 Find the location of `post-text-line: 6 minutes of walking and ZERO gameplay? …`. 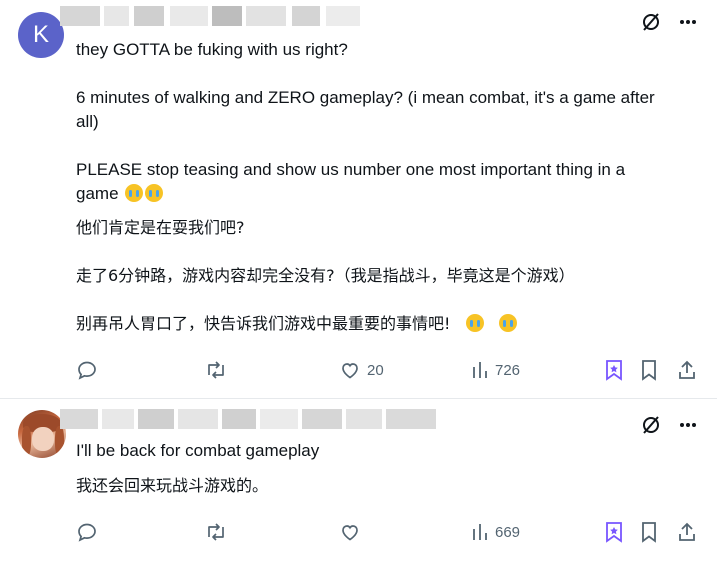

post-text-line: 6 minutes of walking and ZERO gameplay? … is located at coordinates (365, 97).